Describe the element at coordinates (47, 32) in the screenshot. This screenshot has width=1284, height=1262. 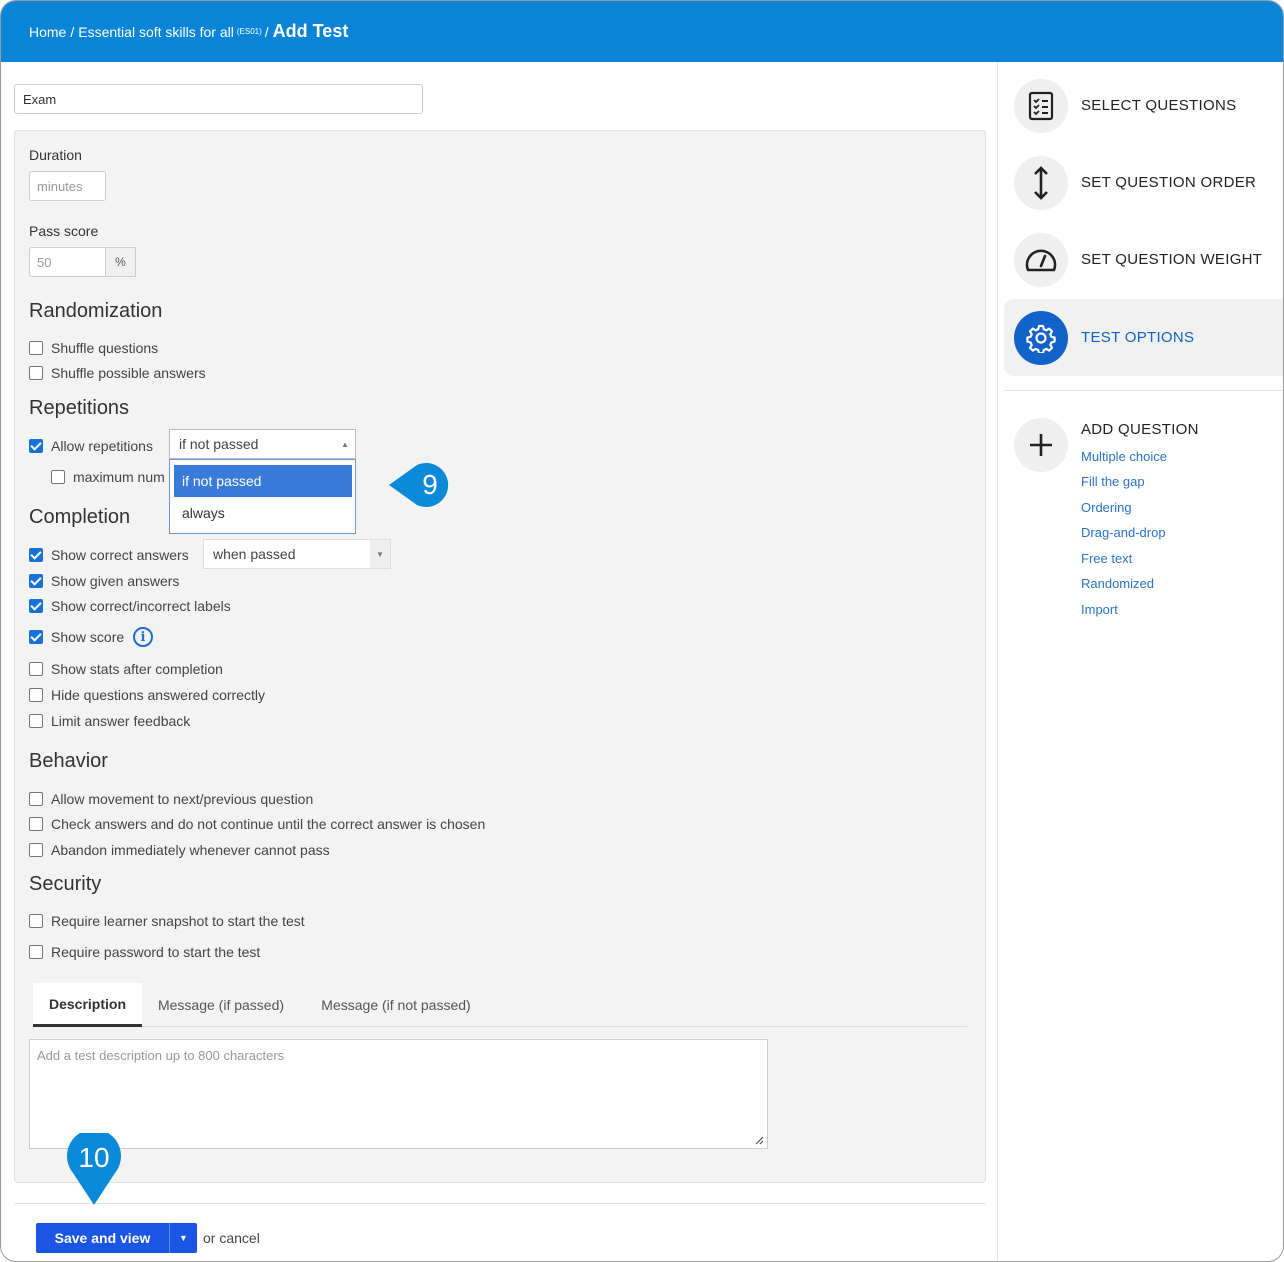
I see `breadcrumb-home-link: Home` at that location.